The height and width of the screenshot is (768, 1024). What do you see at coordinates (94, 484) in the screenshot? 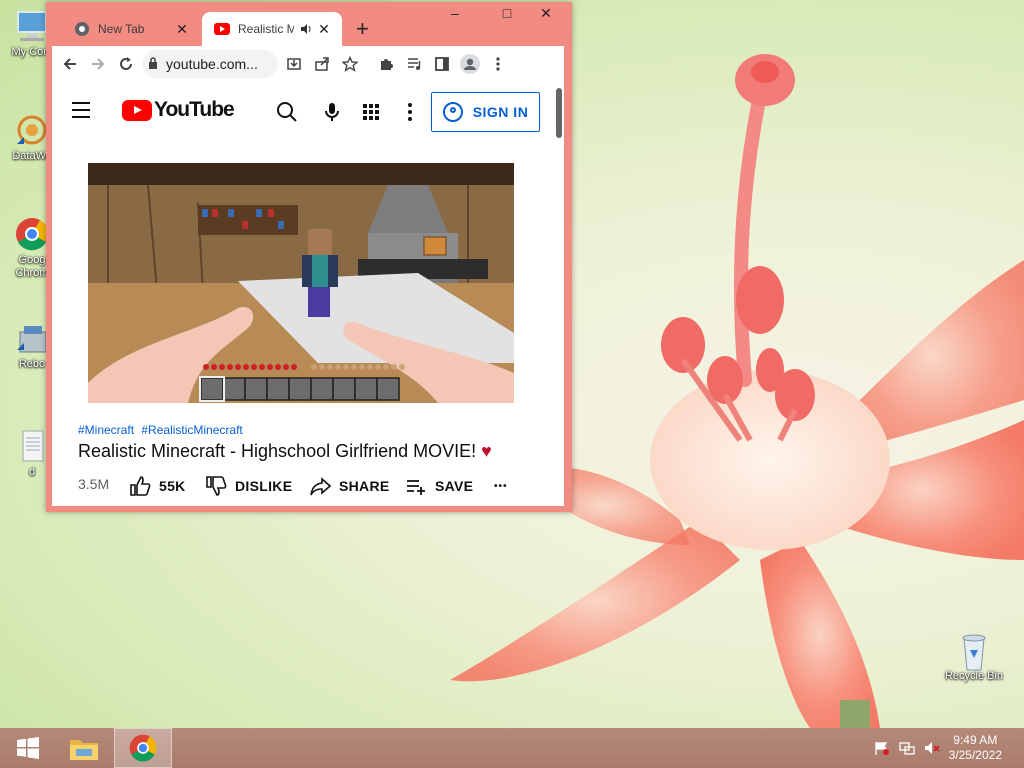
I see `view-count: 3.5M` at bounding box center [94, 484].